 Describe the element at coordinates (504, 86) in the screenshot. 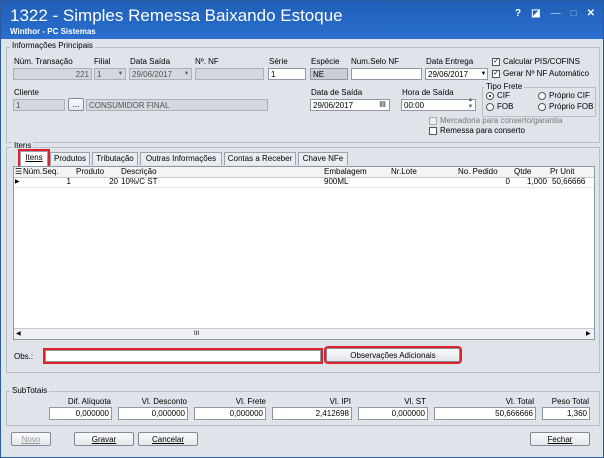

I see `tipo-frete-label: Tipo Frete` at that location.